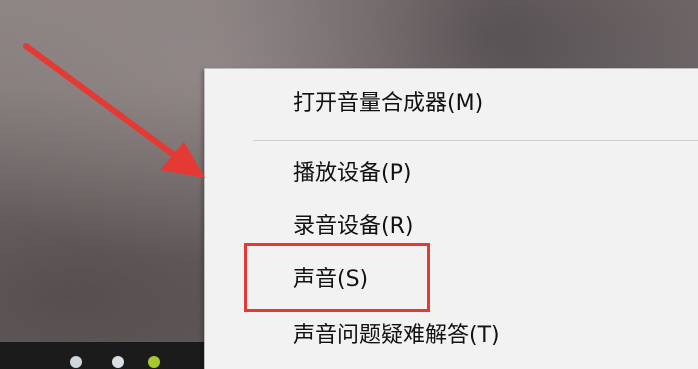  I want to click on menu-item-troubleshoot-sound: 声音问题疑难解答(T), so click(396, 336).